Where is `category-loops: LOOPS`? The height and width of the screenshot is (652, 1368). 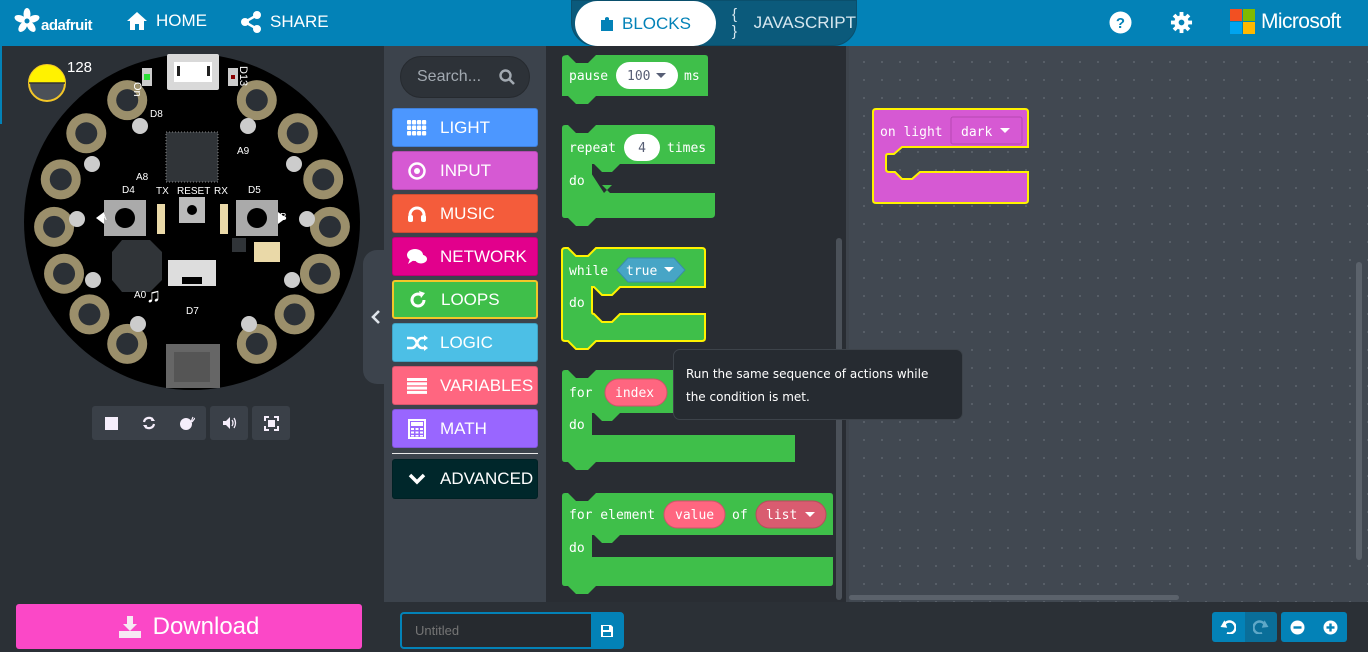
category-loops: LOOPS is located at coordinates (465, 299).